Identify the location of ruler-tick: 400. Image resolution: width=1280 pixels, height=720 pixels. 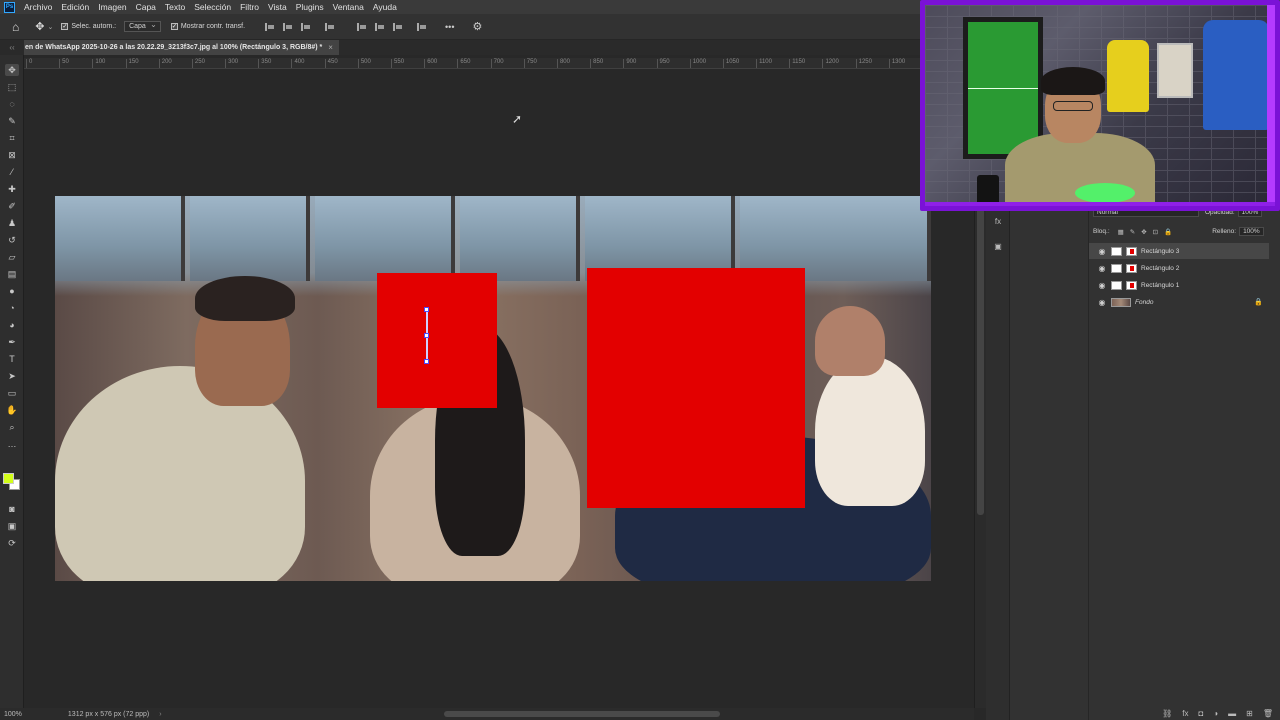
(297, 63).